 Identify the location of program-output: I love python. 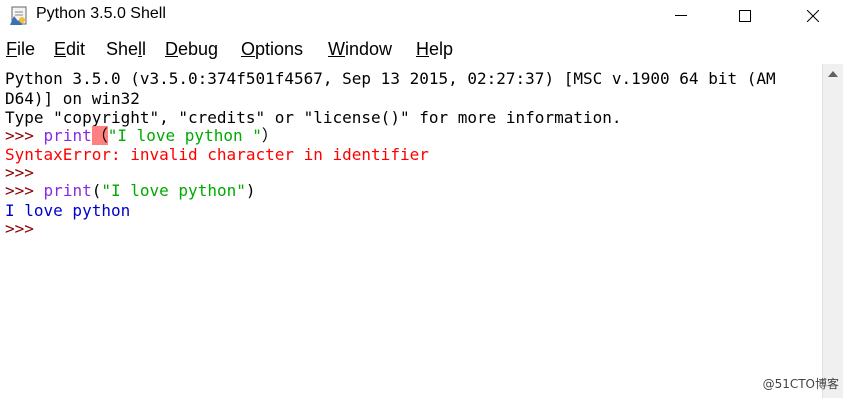
(68, 210).